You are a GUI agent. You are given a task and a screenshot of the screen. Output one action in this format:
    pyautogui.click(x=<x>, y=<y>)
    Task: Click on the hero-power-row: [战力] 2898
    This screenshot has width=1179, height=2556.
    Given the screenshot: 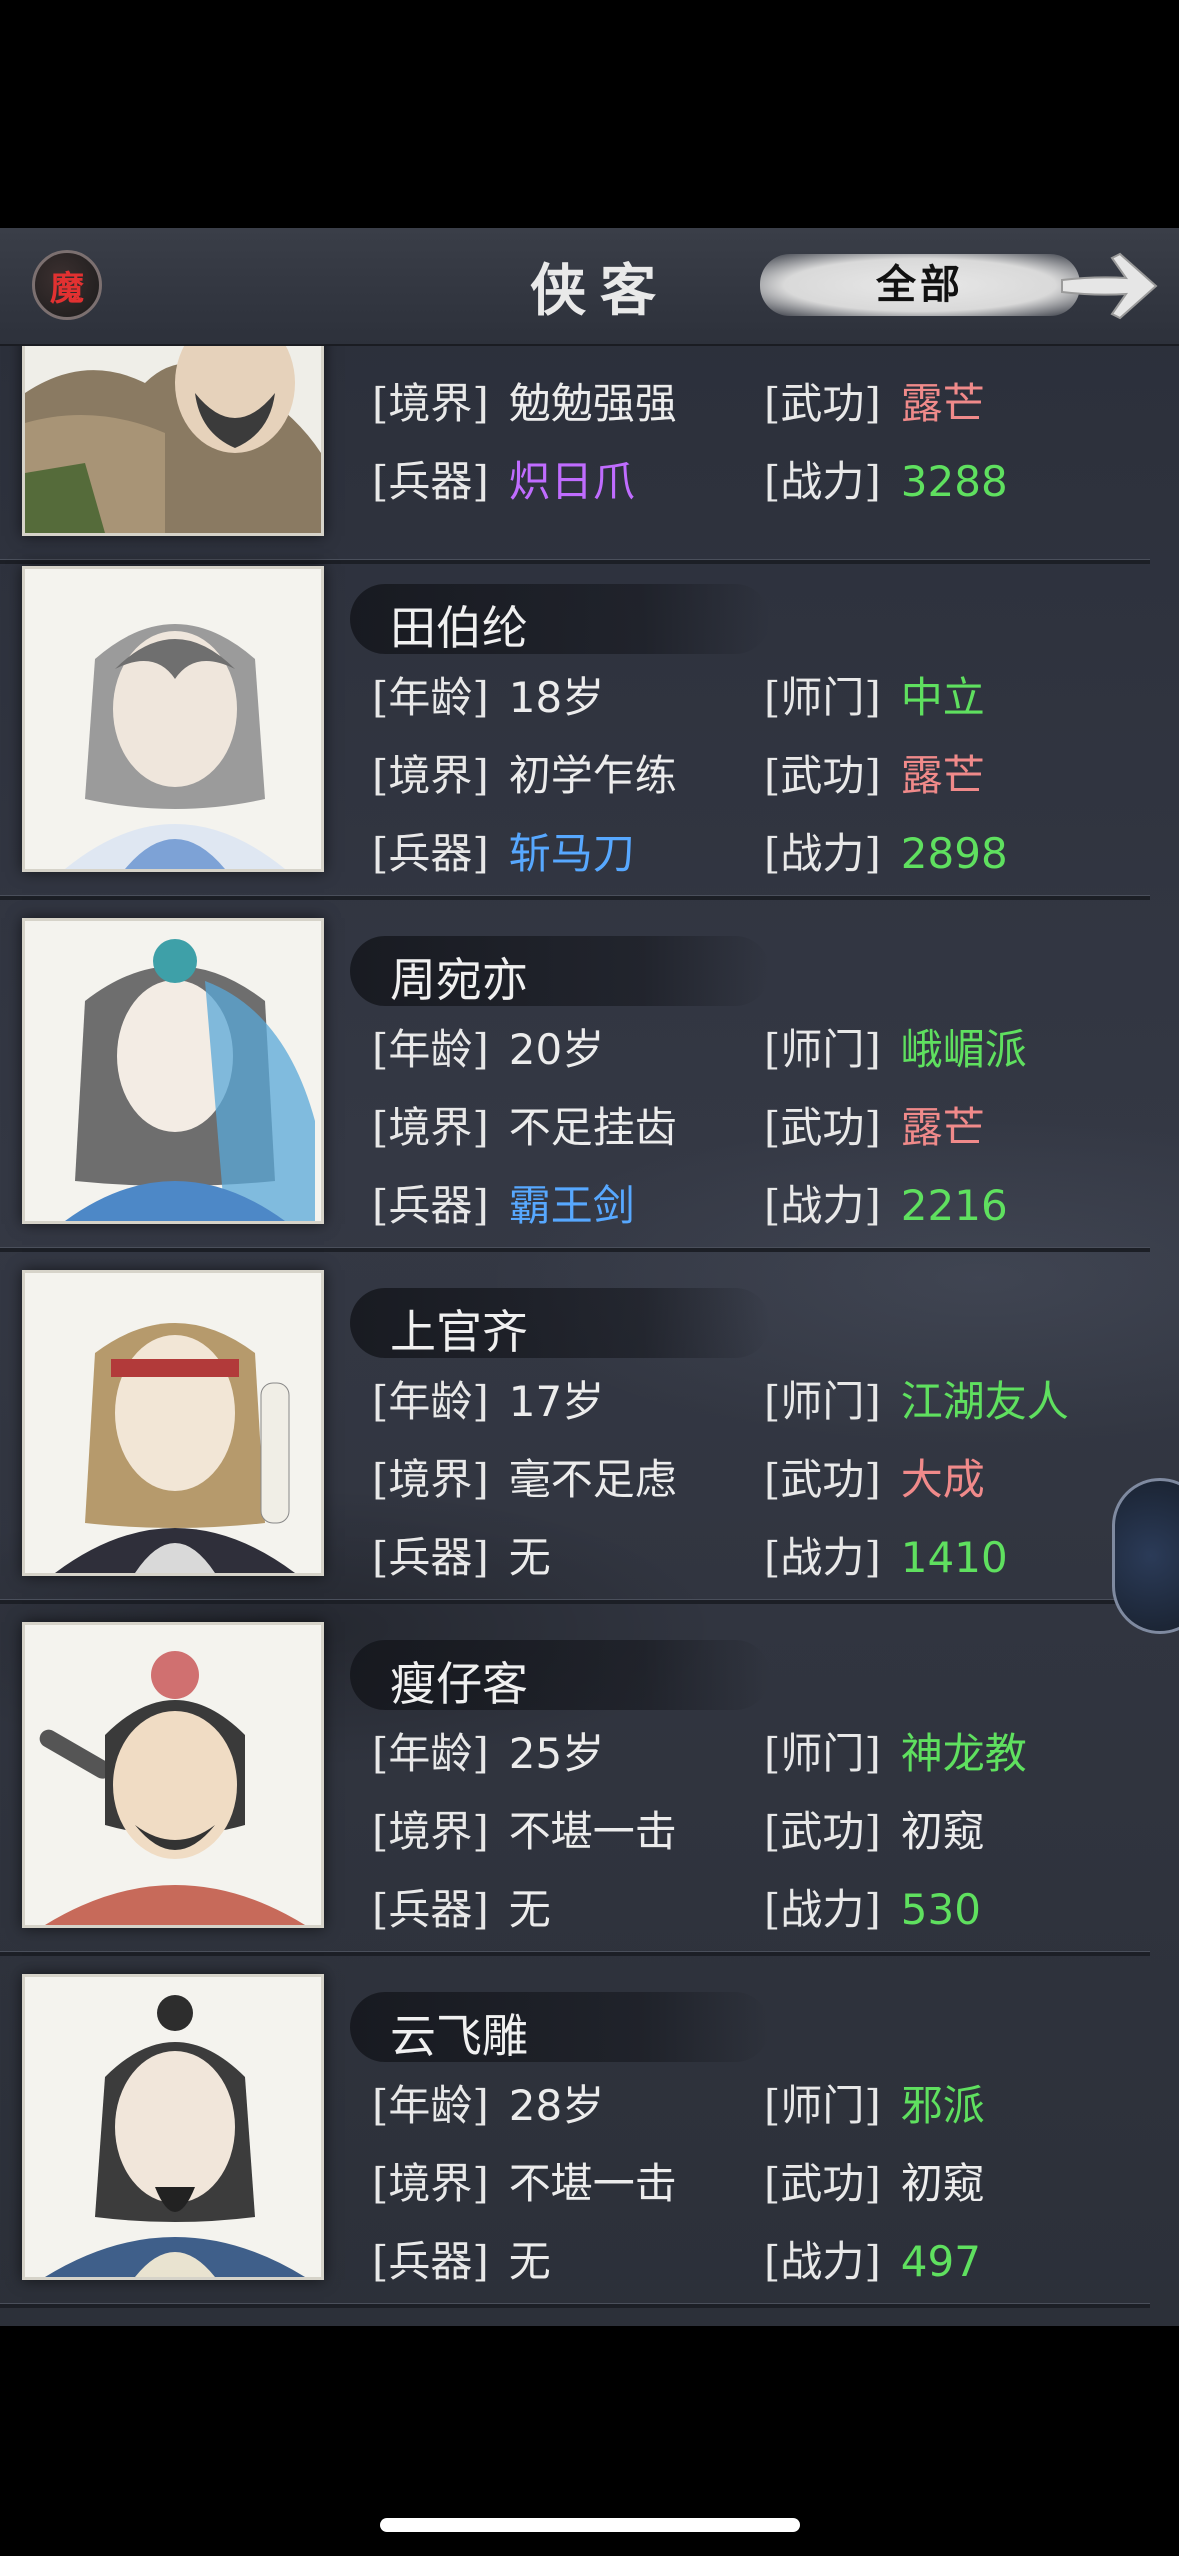 What is the action you would take?
    pyautogui.click(x=886, y=853)
    